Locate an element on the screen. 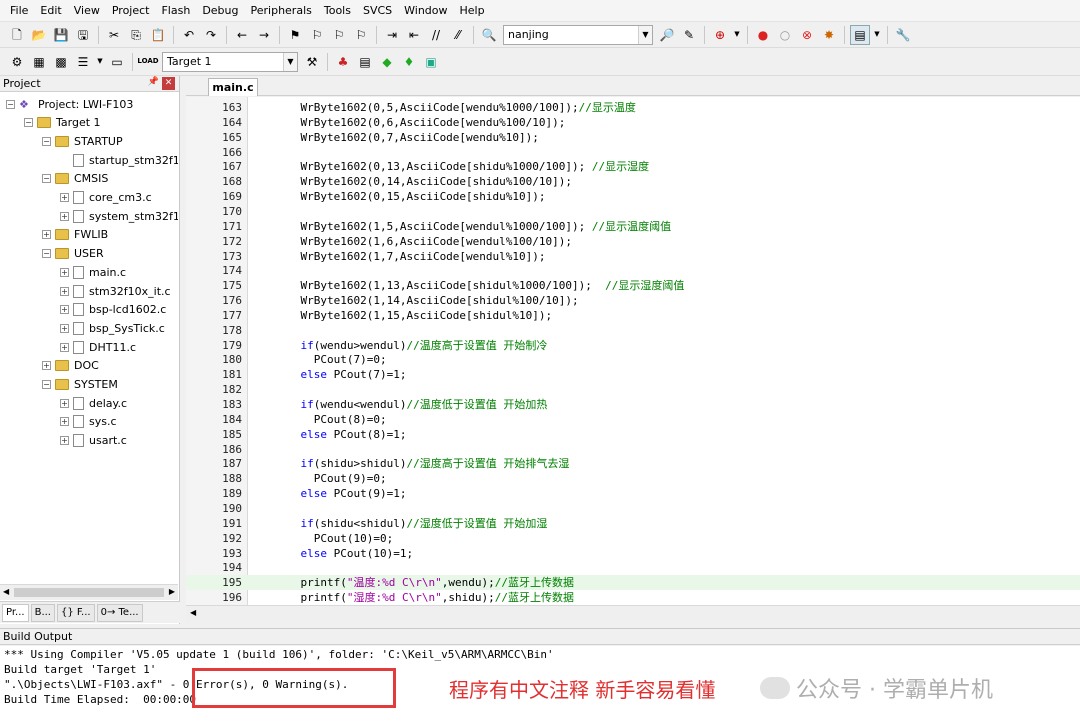  uncomment-icon: ⁄⁄ is located at coordinates (458, 35).